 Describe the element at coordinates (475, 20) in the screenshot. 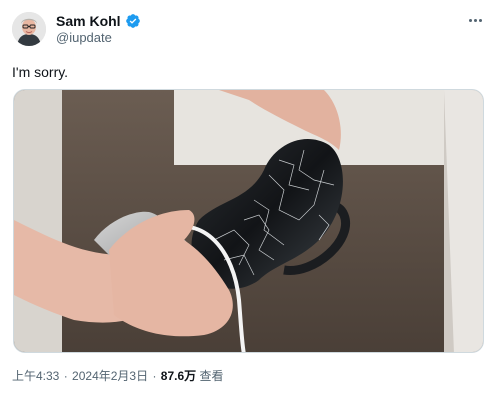

I see `more-options-icon` at that location.